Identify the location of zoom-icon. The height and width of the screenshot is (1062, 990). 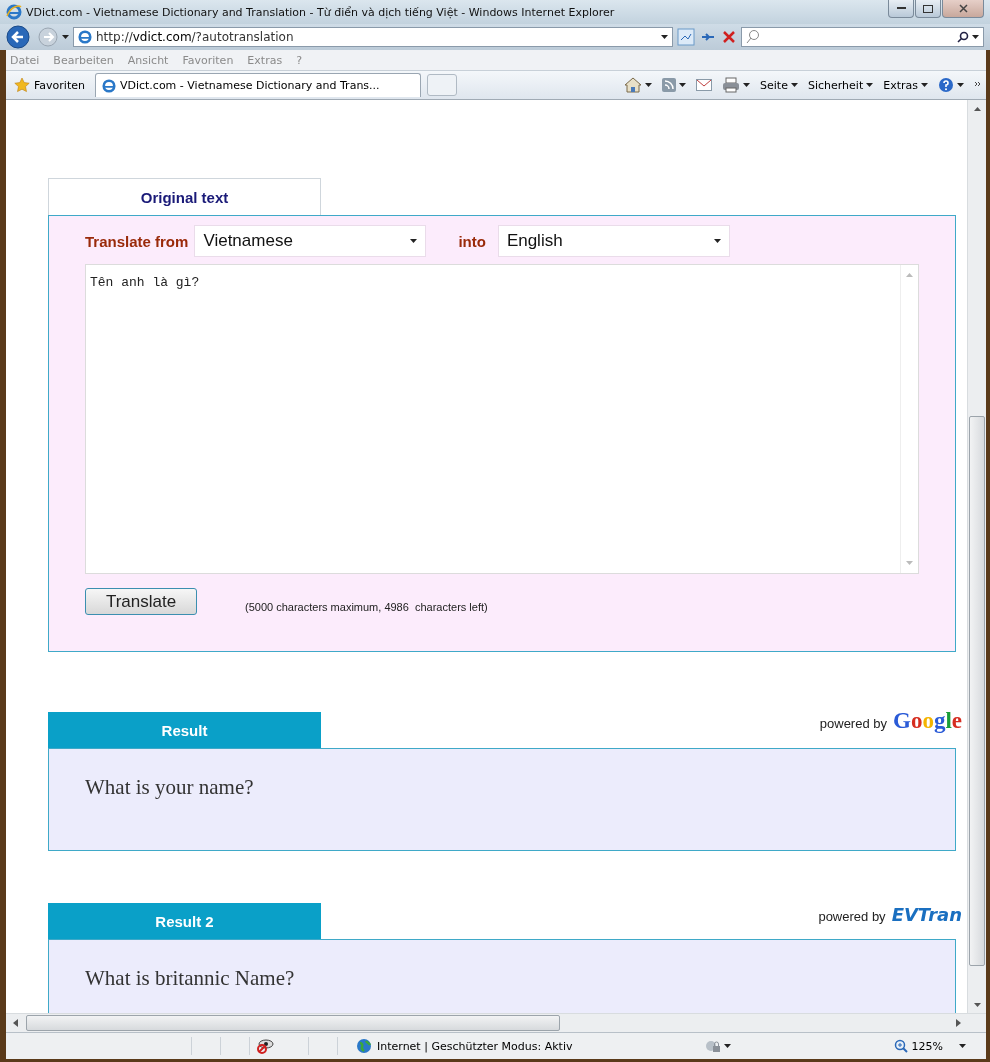
(900, 1046).